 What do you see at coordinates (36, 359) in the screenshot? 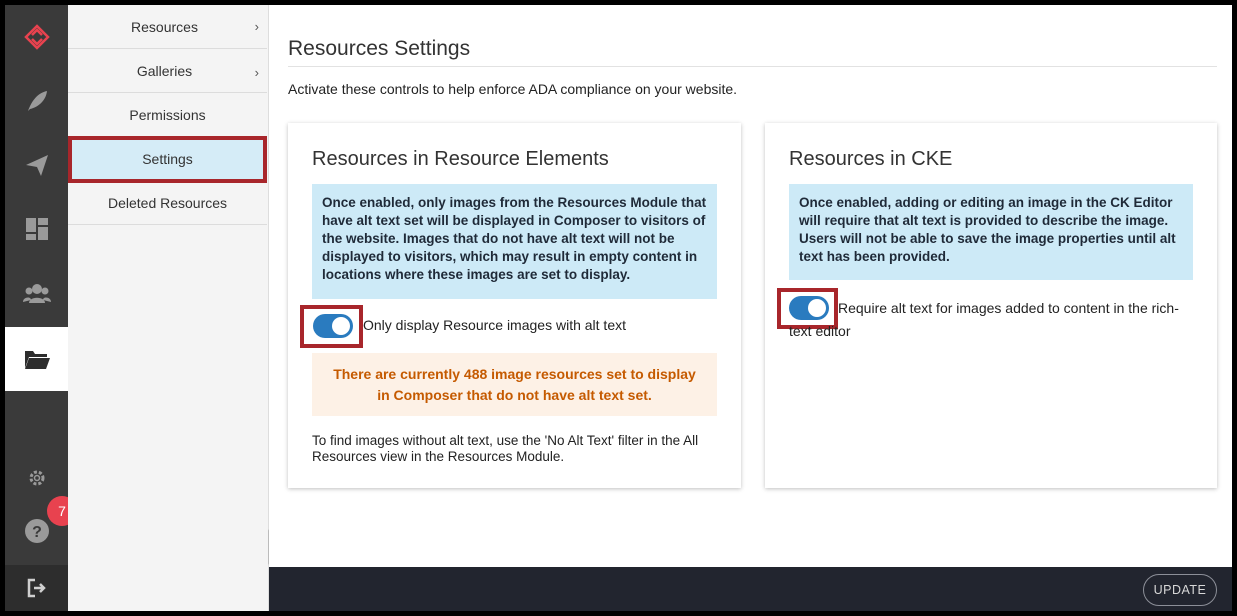
I see `folder-icon` at bounding box center [36, 359].